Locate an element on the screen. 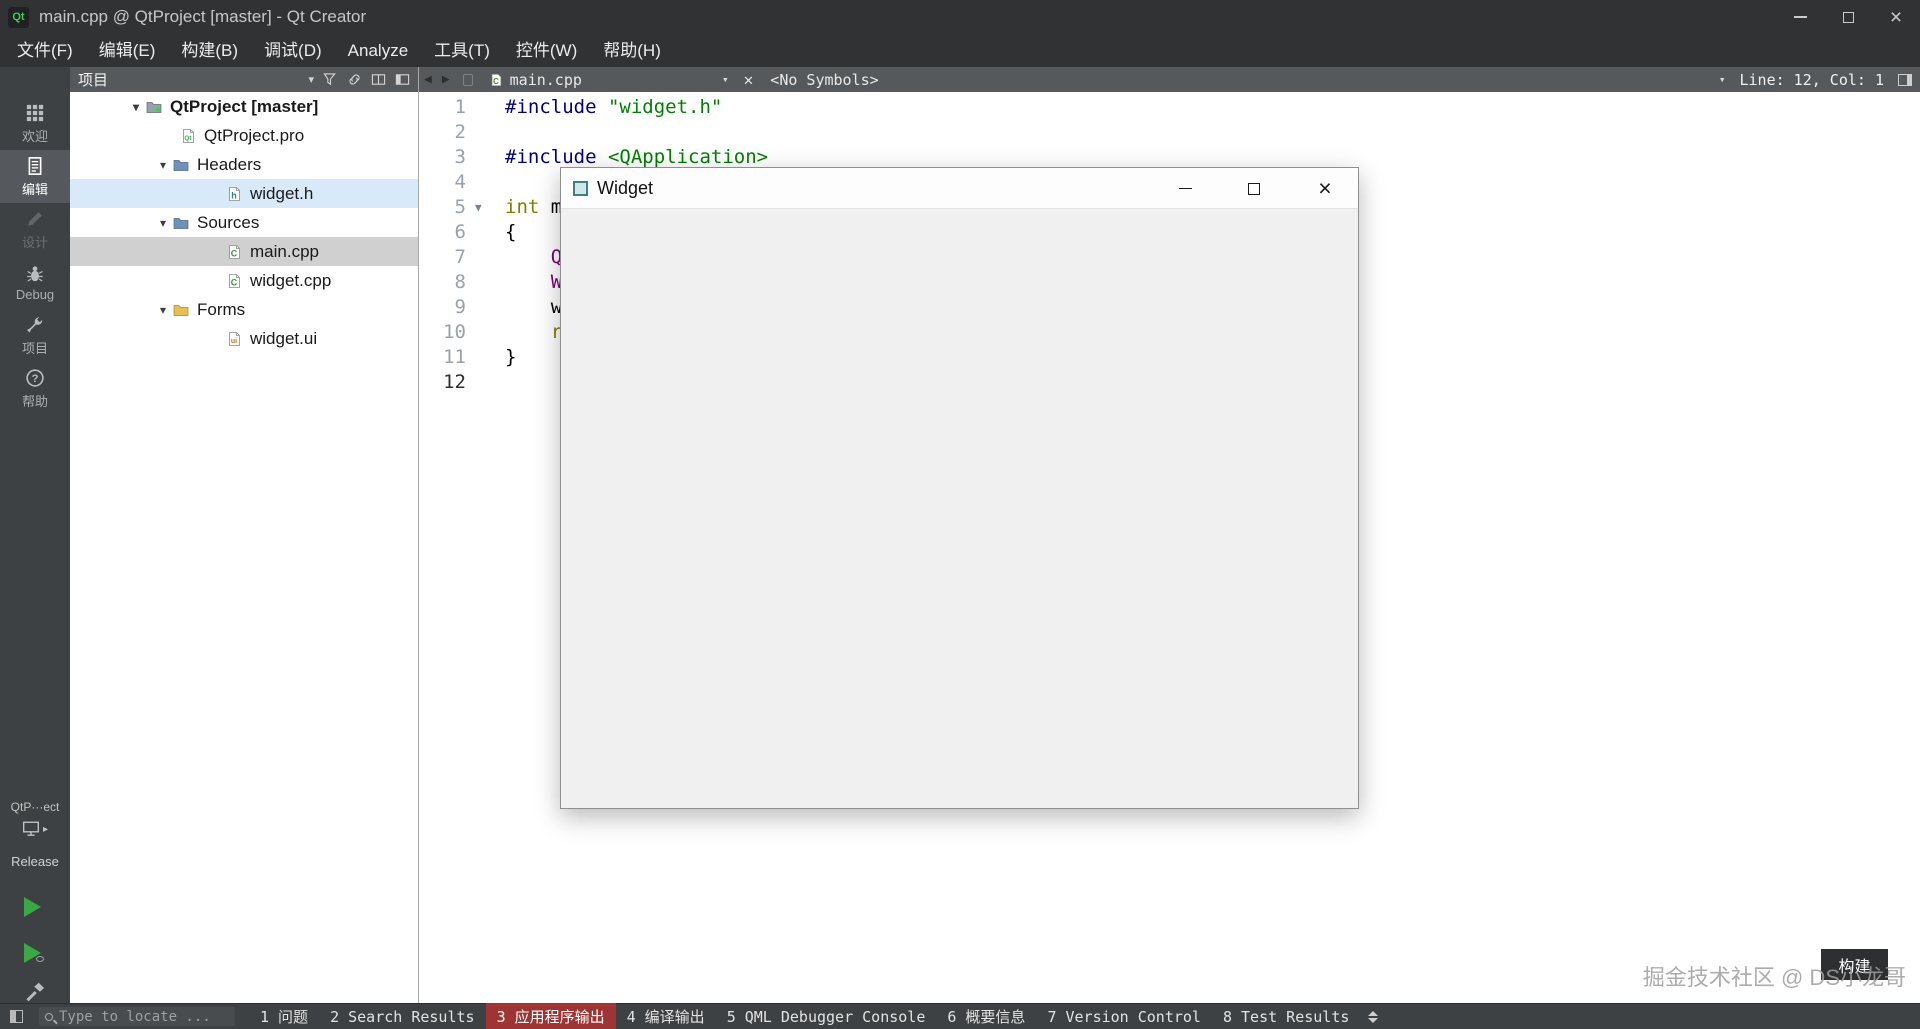 This screenshot has height=1029, width=1920. pane-expand-icon is located at coordinates (1373, 1016).